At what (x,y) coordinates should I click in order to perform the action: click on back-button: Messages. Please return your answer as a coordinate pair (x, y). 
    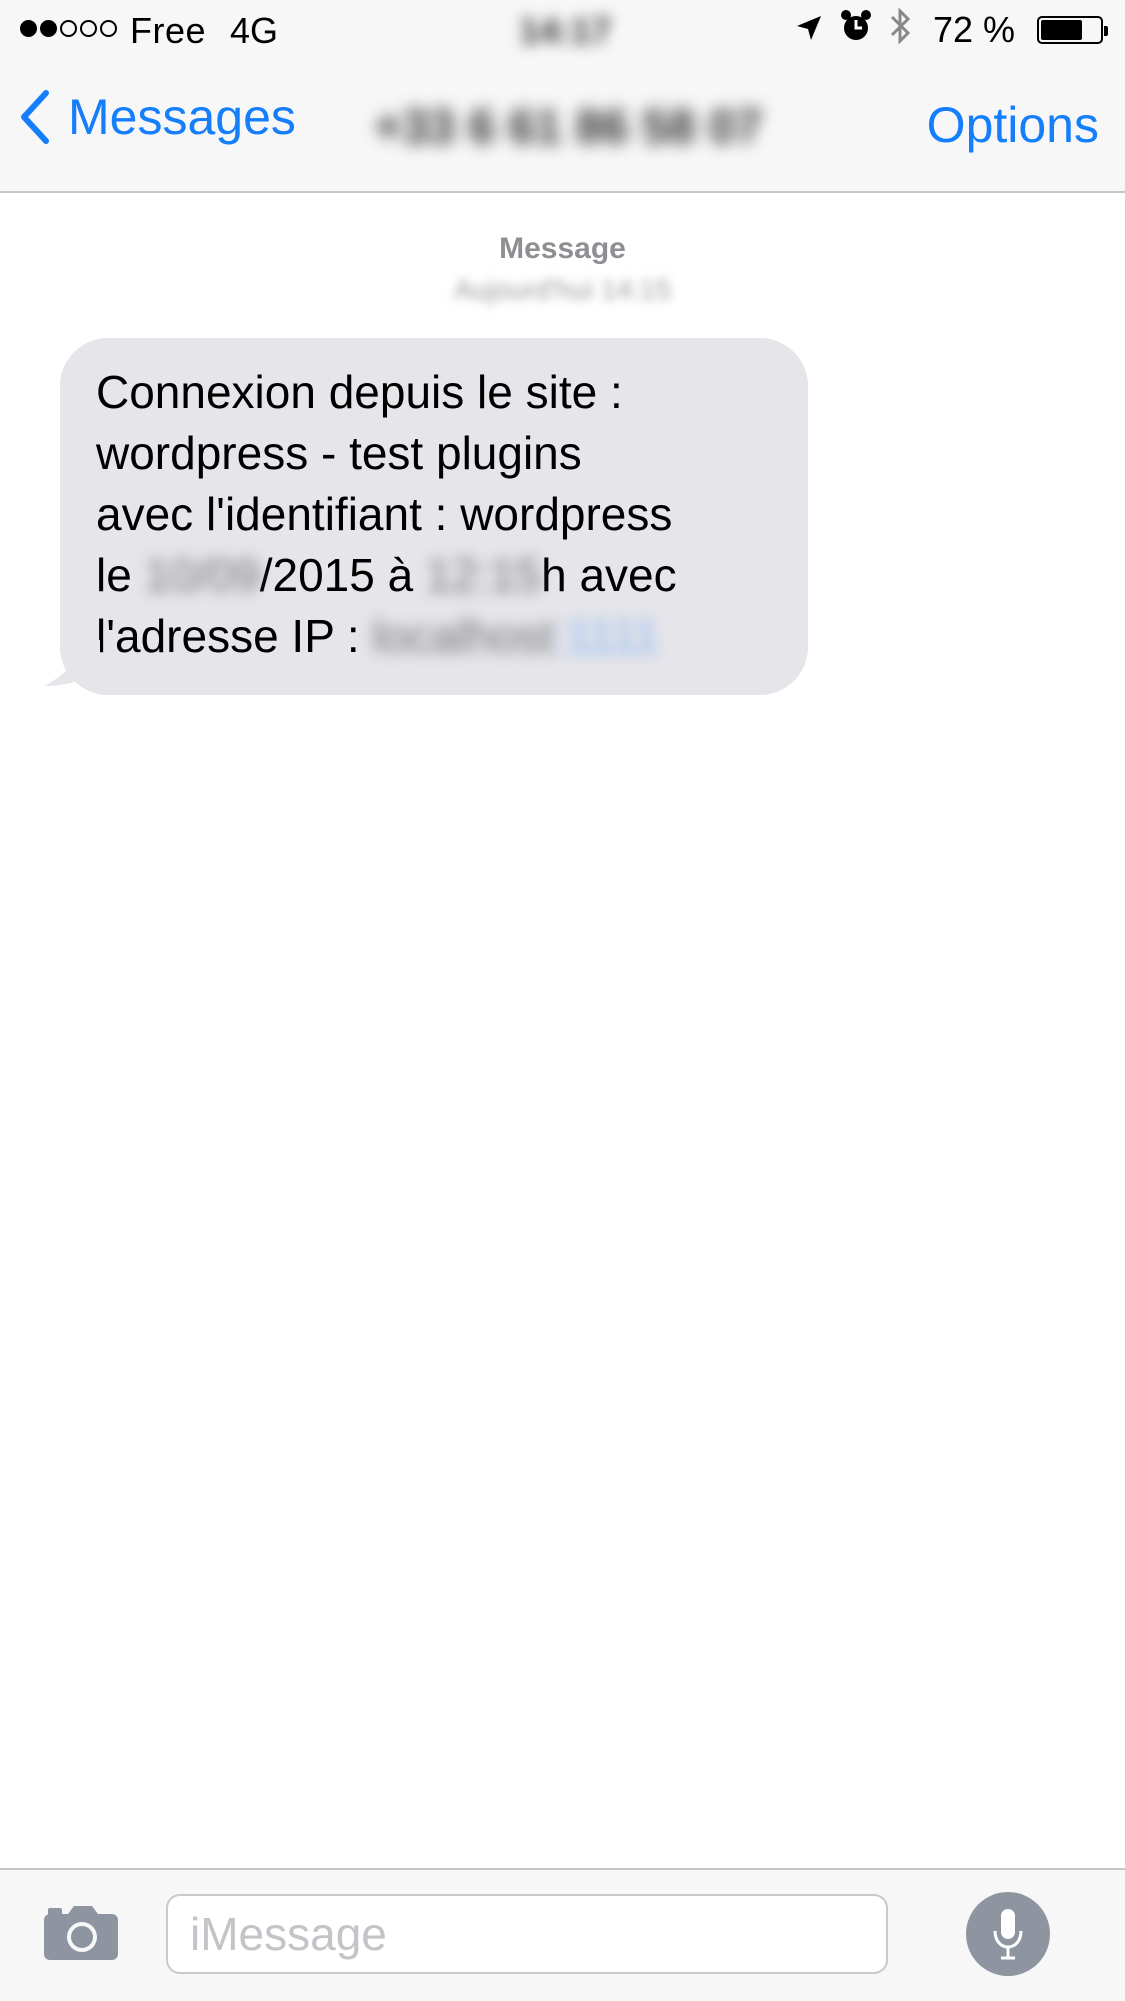
    Looking at the image, I should click on (158, 117).